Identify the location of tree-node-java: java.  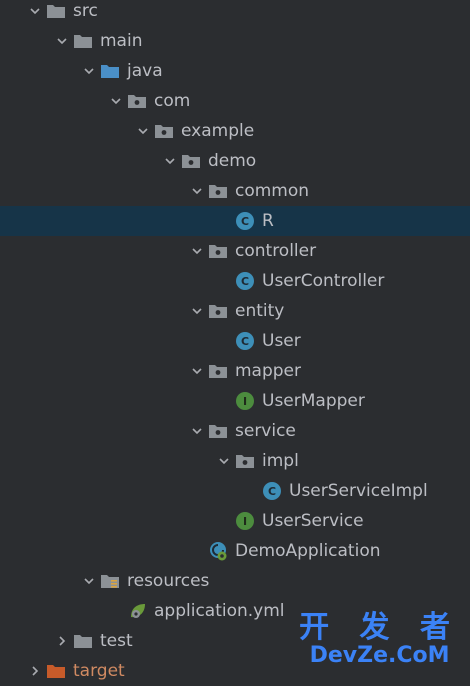
(235, 71).